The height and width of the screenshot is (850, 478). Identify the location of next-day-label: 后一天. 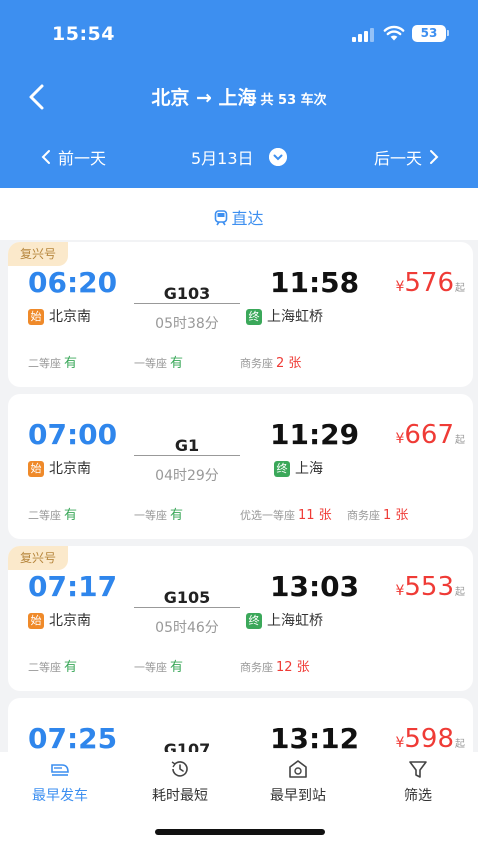
(397, 158).